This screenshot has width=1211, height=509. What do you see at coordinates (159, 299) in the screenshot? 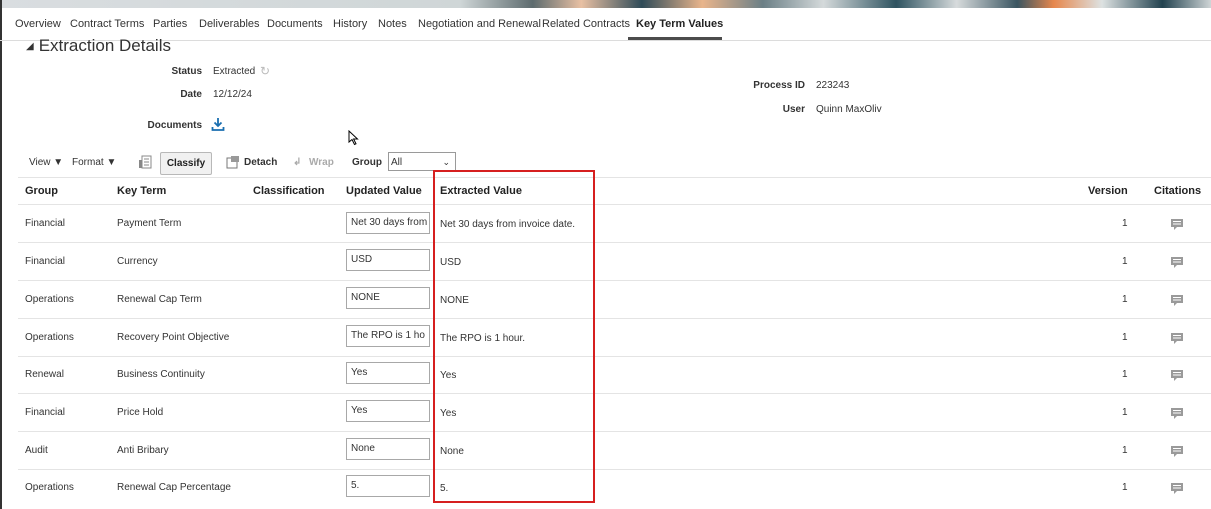
I see `row-key-term: Renewal Cap Term` at bounding box center [159, 299].